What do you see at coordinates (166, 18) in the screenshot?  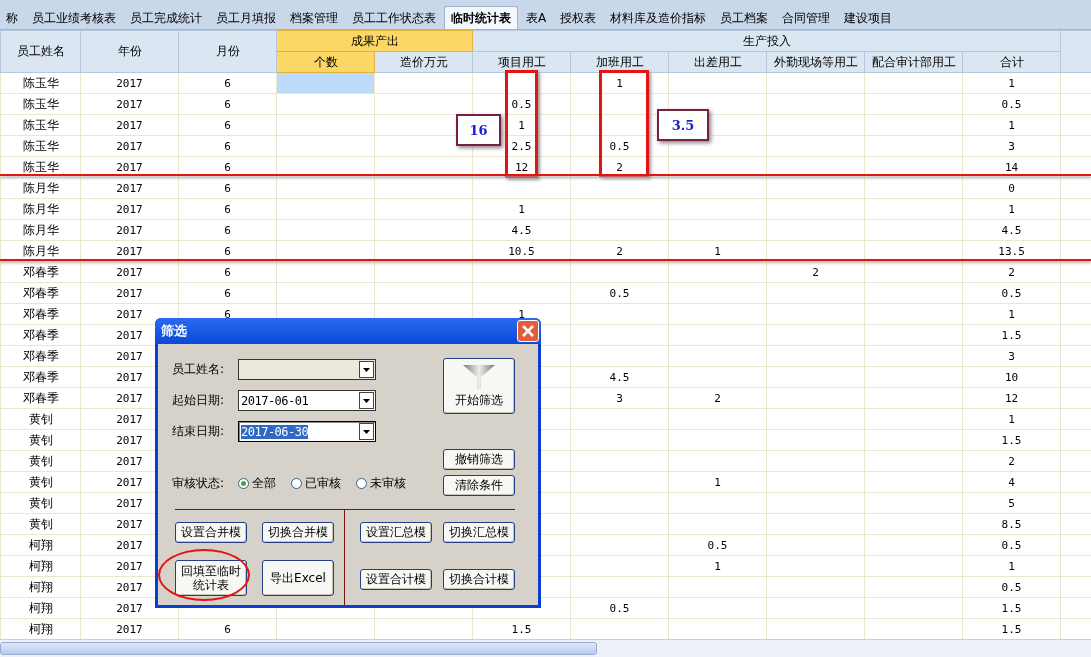 I see `tab: 员工完成统计` at bounding box center [166, 18].